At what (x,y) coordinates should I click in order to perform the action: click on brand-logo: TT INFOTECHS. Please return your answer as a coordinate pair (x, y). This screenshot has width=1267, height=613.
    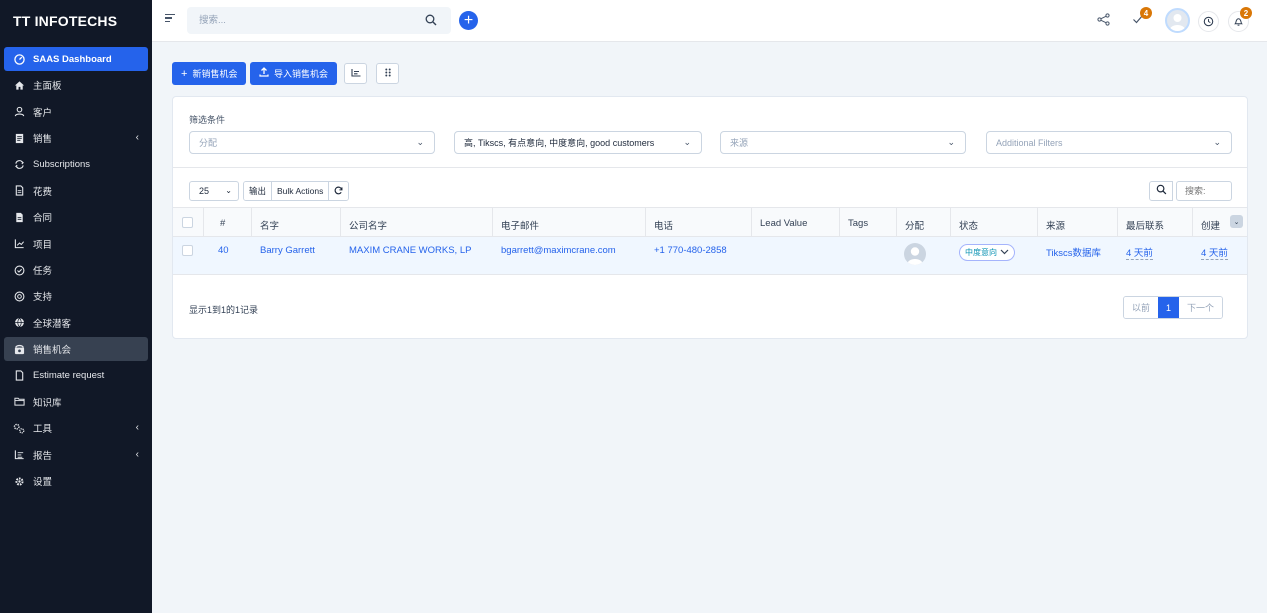
    Looking at the image, I should click on (76, 21).